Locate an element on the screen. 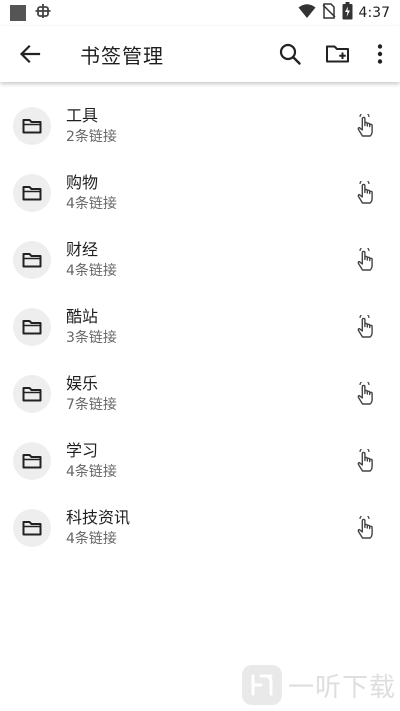 The height and width of the screenshot is (711, 400). folder-name: 酷站 is located at coordinates (82, 316).